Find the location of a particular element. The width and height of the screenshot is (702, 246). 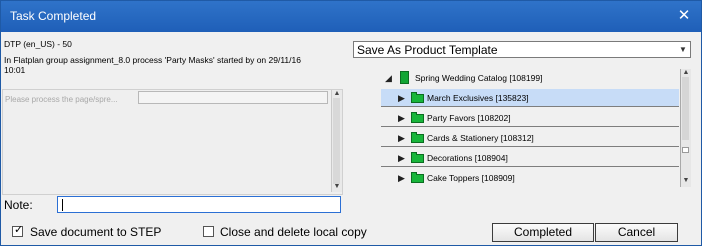

expand-down-icon: ◢ is located at coordinates (388, 78).